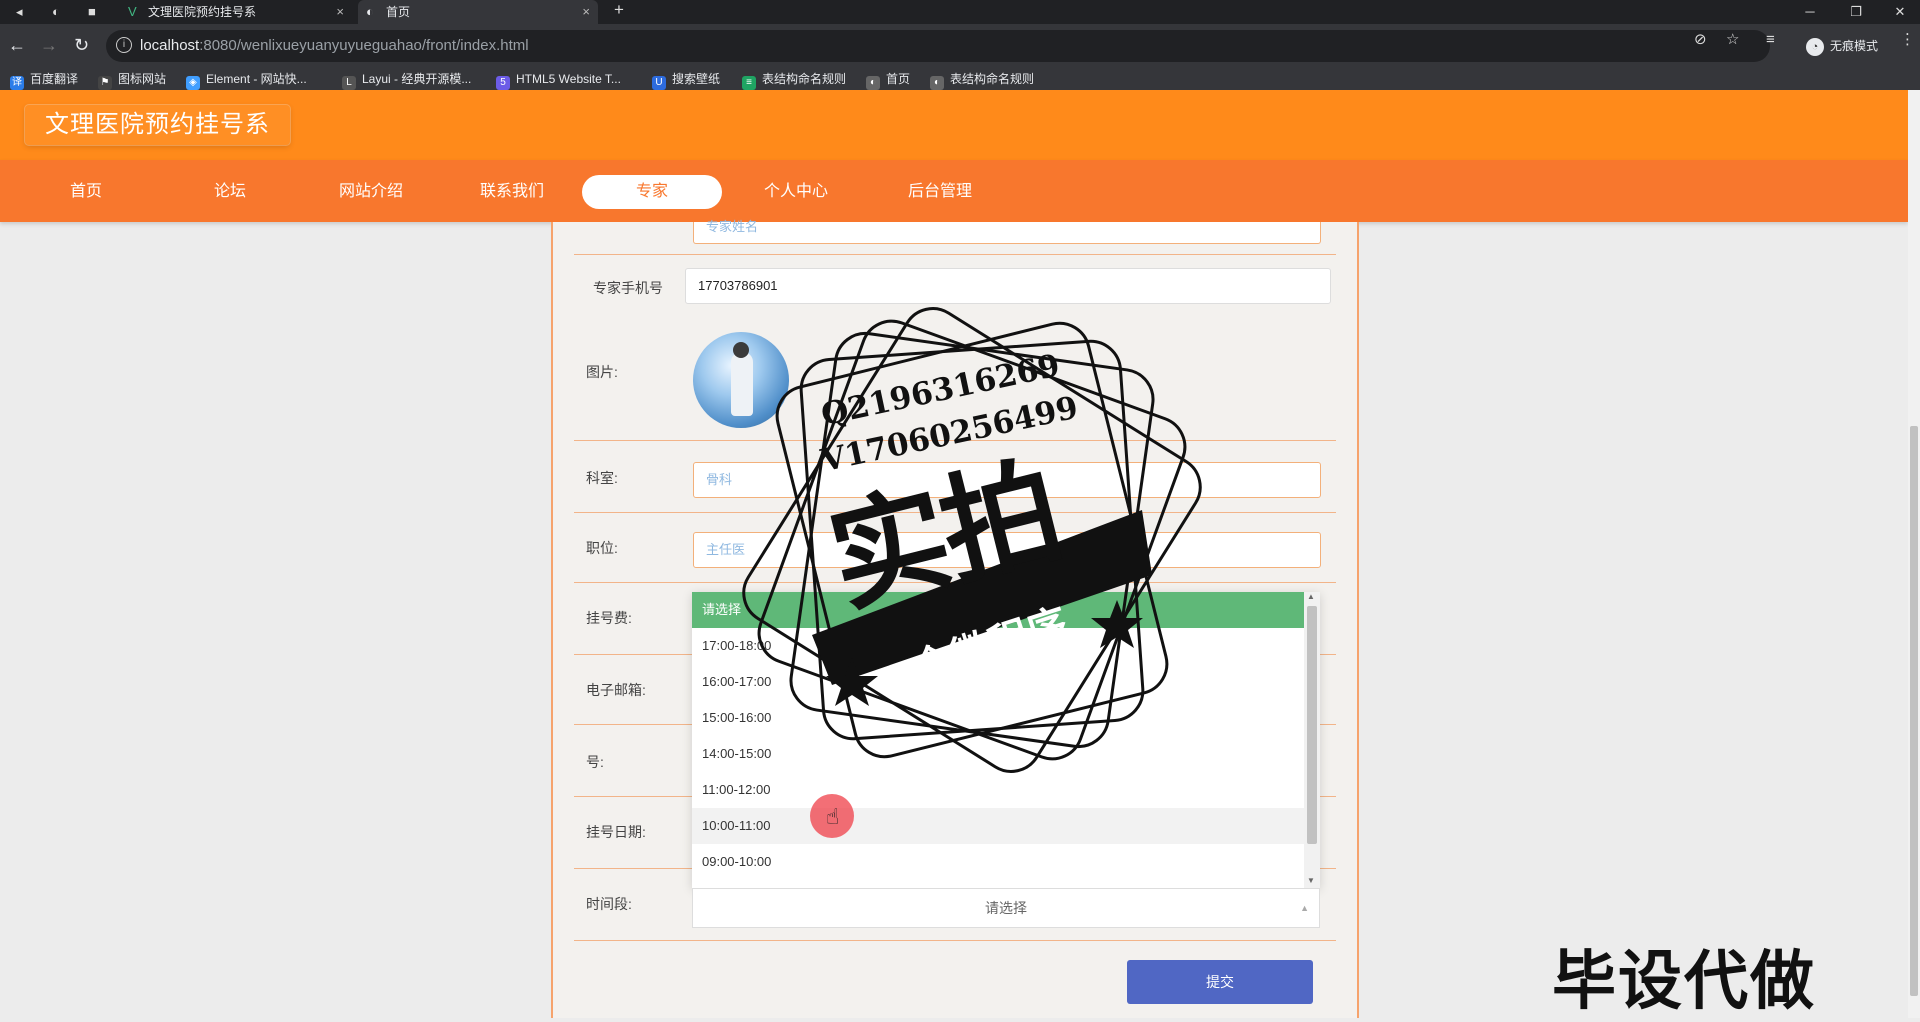  Describe the element at coordinates (17, 83) in the screenshot. I see `translate-icon: 译` at that location.